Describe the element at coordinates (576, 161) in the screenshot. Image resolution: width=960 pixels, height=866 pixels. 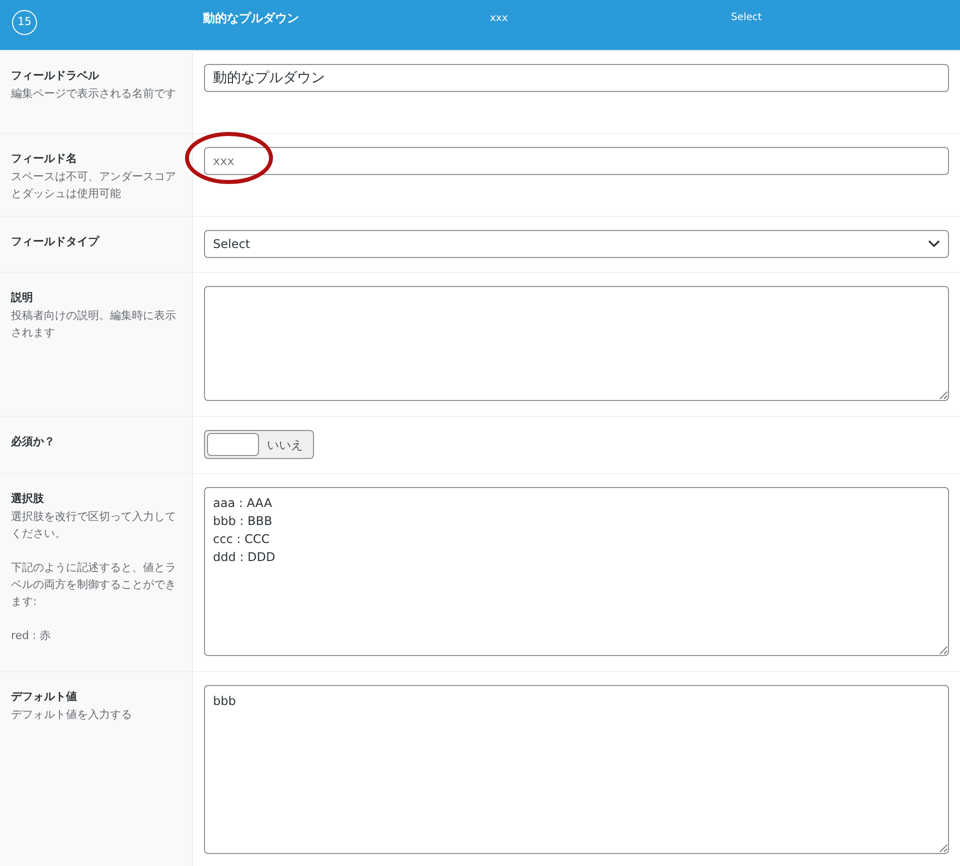
I see `text-field: xxx` at that location.